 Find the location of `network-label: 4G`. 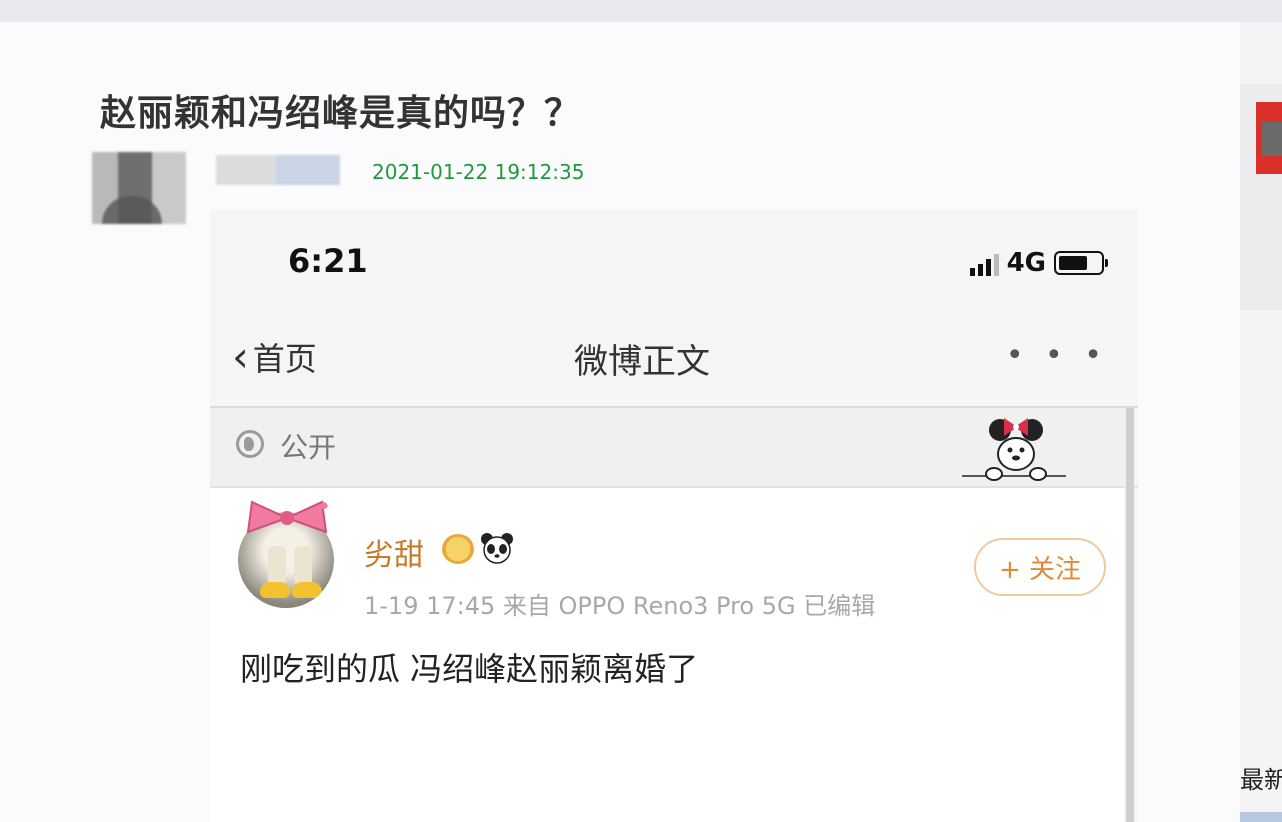

network-label: 4G is located at coordinates (1026, 263).